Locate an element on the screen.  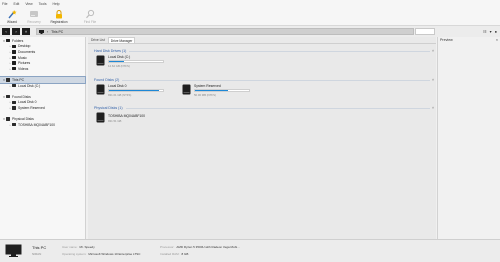
view-dropdown-icon: ▾ is located at coordinates (491, 31).